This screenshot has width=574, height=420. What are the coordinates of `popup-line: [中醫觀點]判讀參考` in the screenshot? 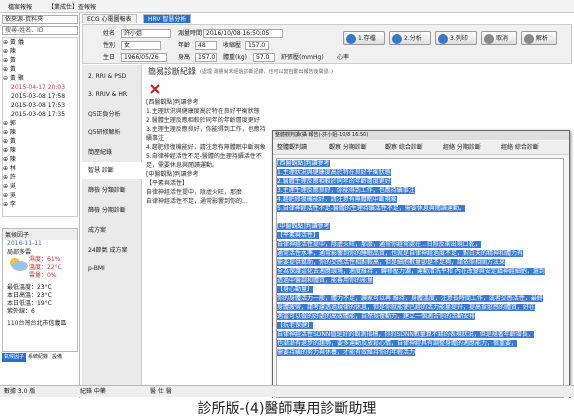 It's located at (303, 226).